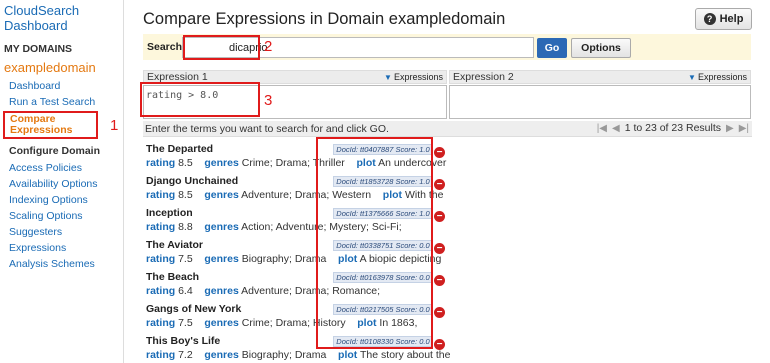  Describe the element at coordinates (413, 77) in the screenshot. I see `expression-1-toggle: ▼ Expressions` at that location.